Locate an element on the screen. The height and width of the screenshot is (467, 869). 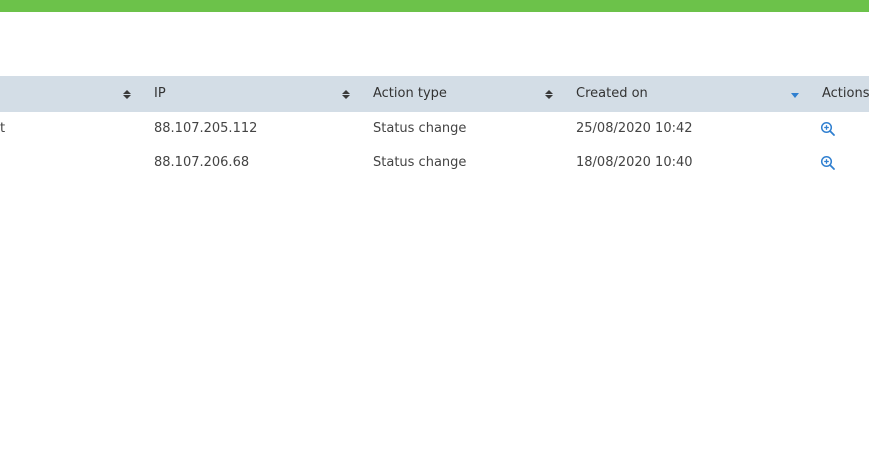
top-accent-bar is located at coordinates (434, 6).